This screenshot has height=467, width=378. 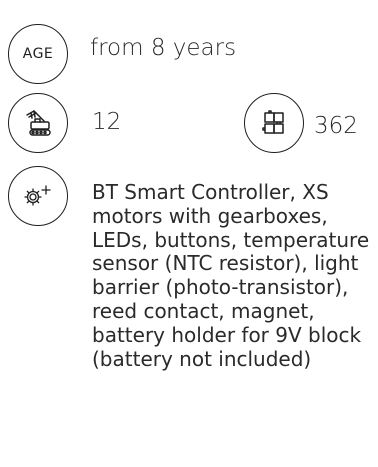 I want to click on gears-plus-icon, so click(x=38, y=196).